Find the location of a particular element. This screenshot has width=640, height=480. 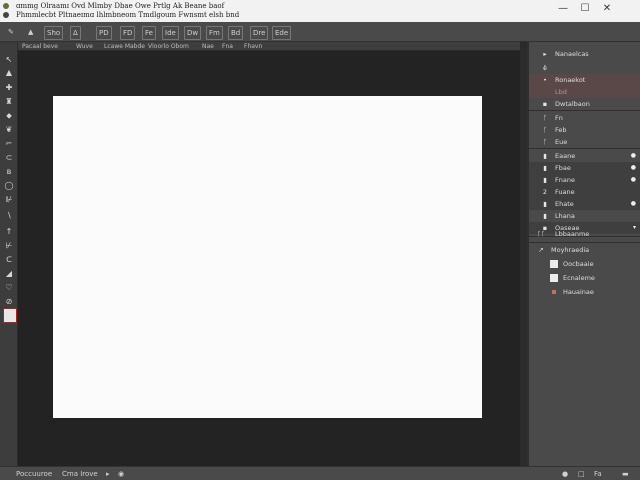

tool-dodge-icon: ↑ is located at coordinates (9, 232).